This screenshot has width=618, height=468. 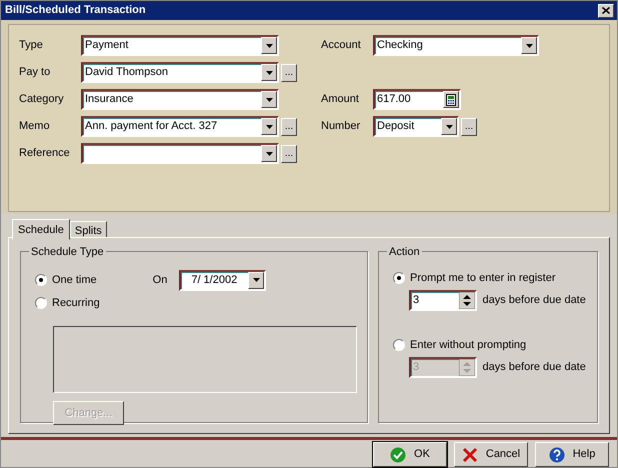 I want to click on field-label: Pay to, so click(x=35, y=72).